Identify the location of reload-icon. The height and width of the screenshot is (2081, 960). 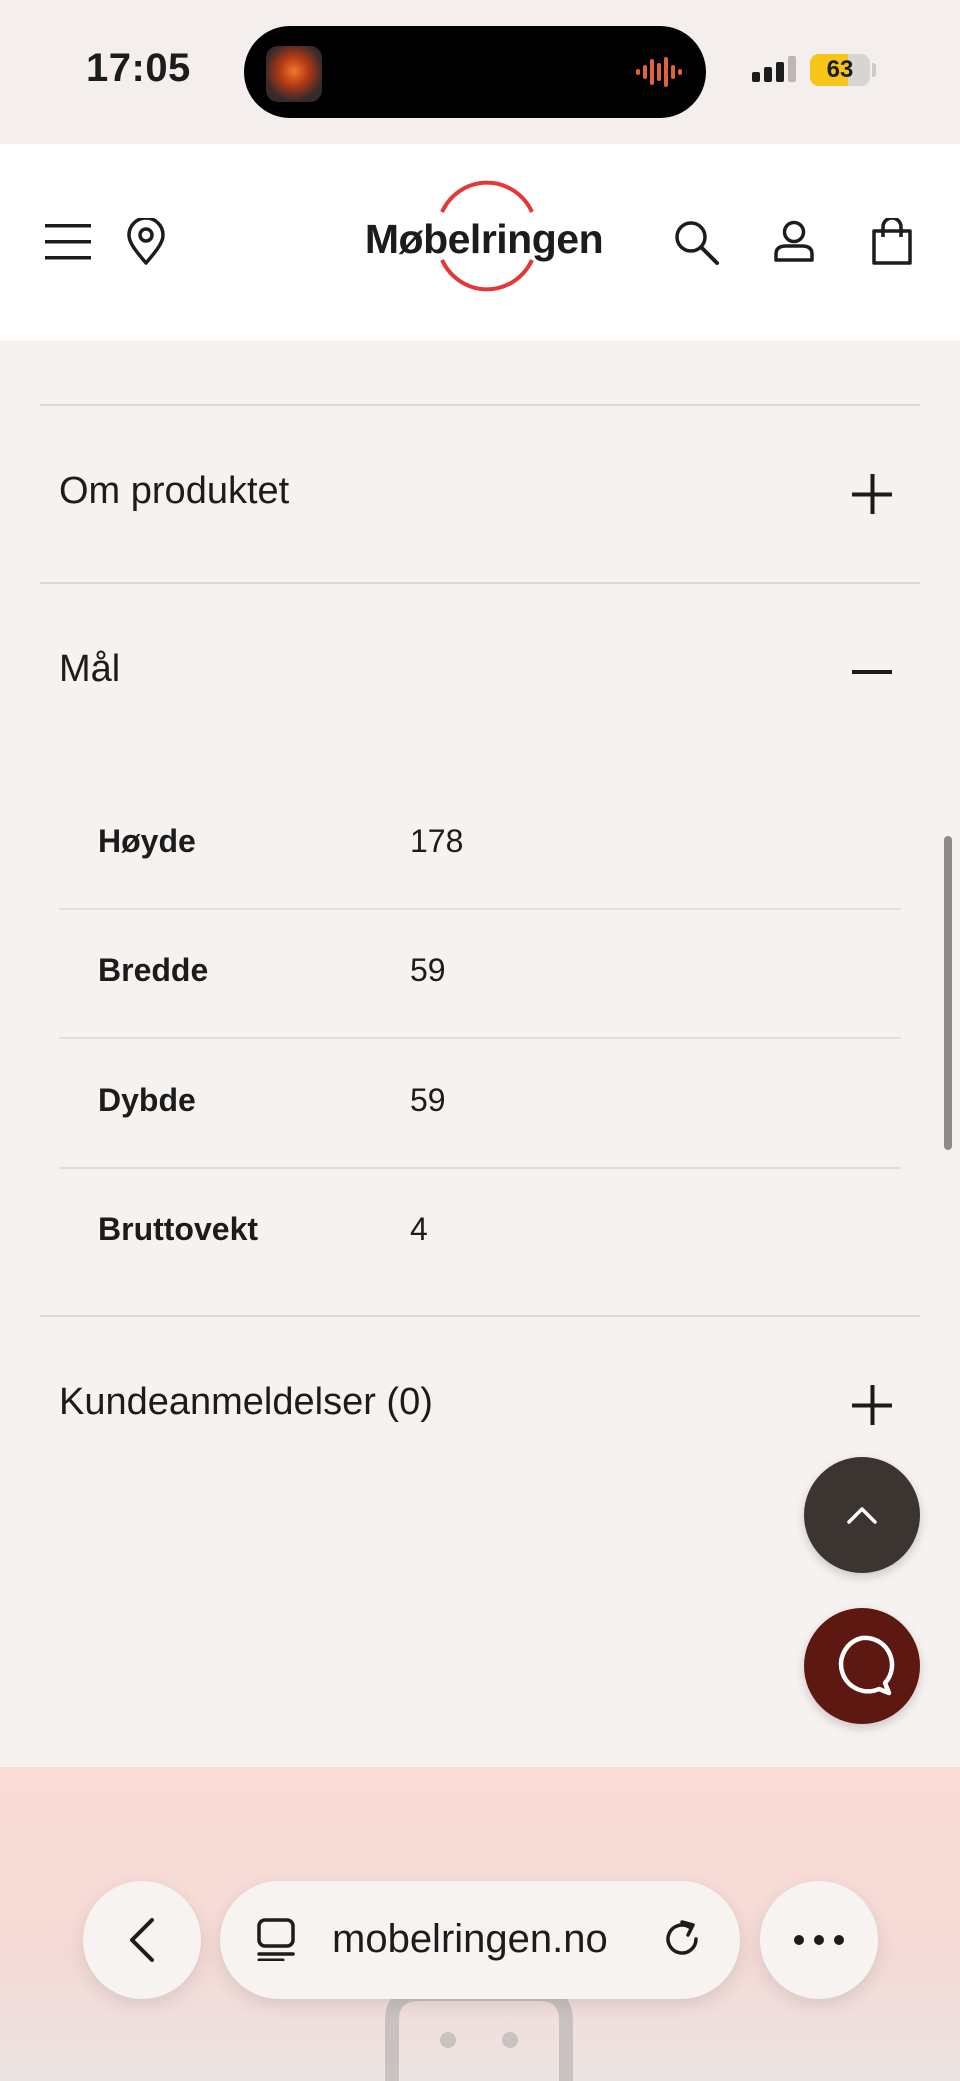
(682, 1939).